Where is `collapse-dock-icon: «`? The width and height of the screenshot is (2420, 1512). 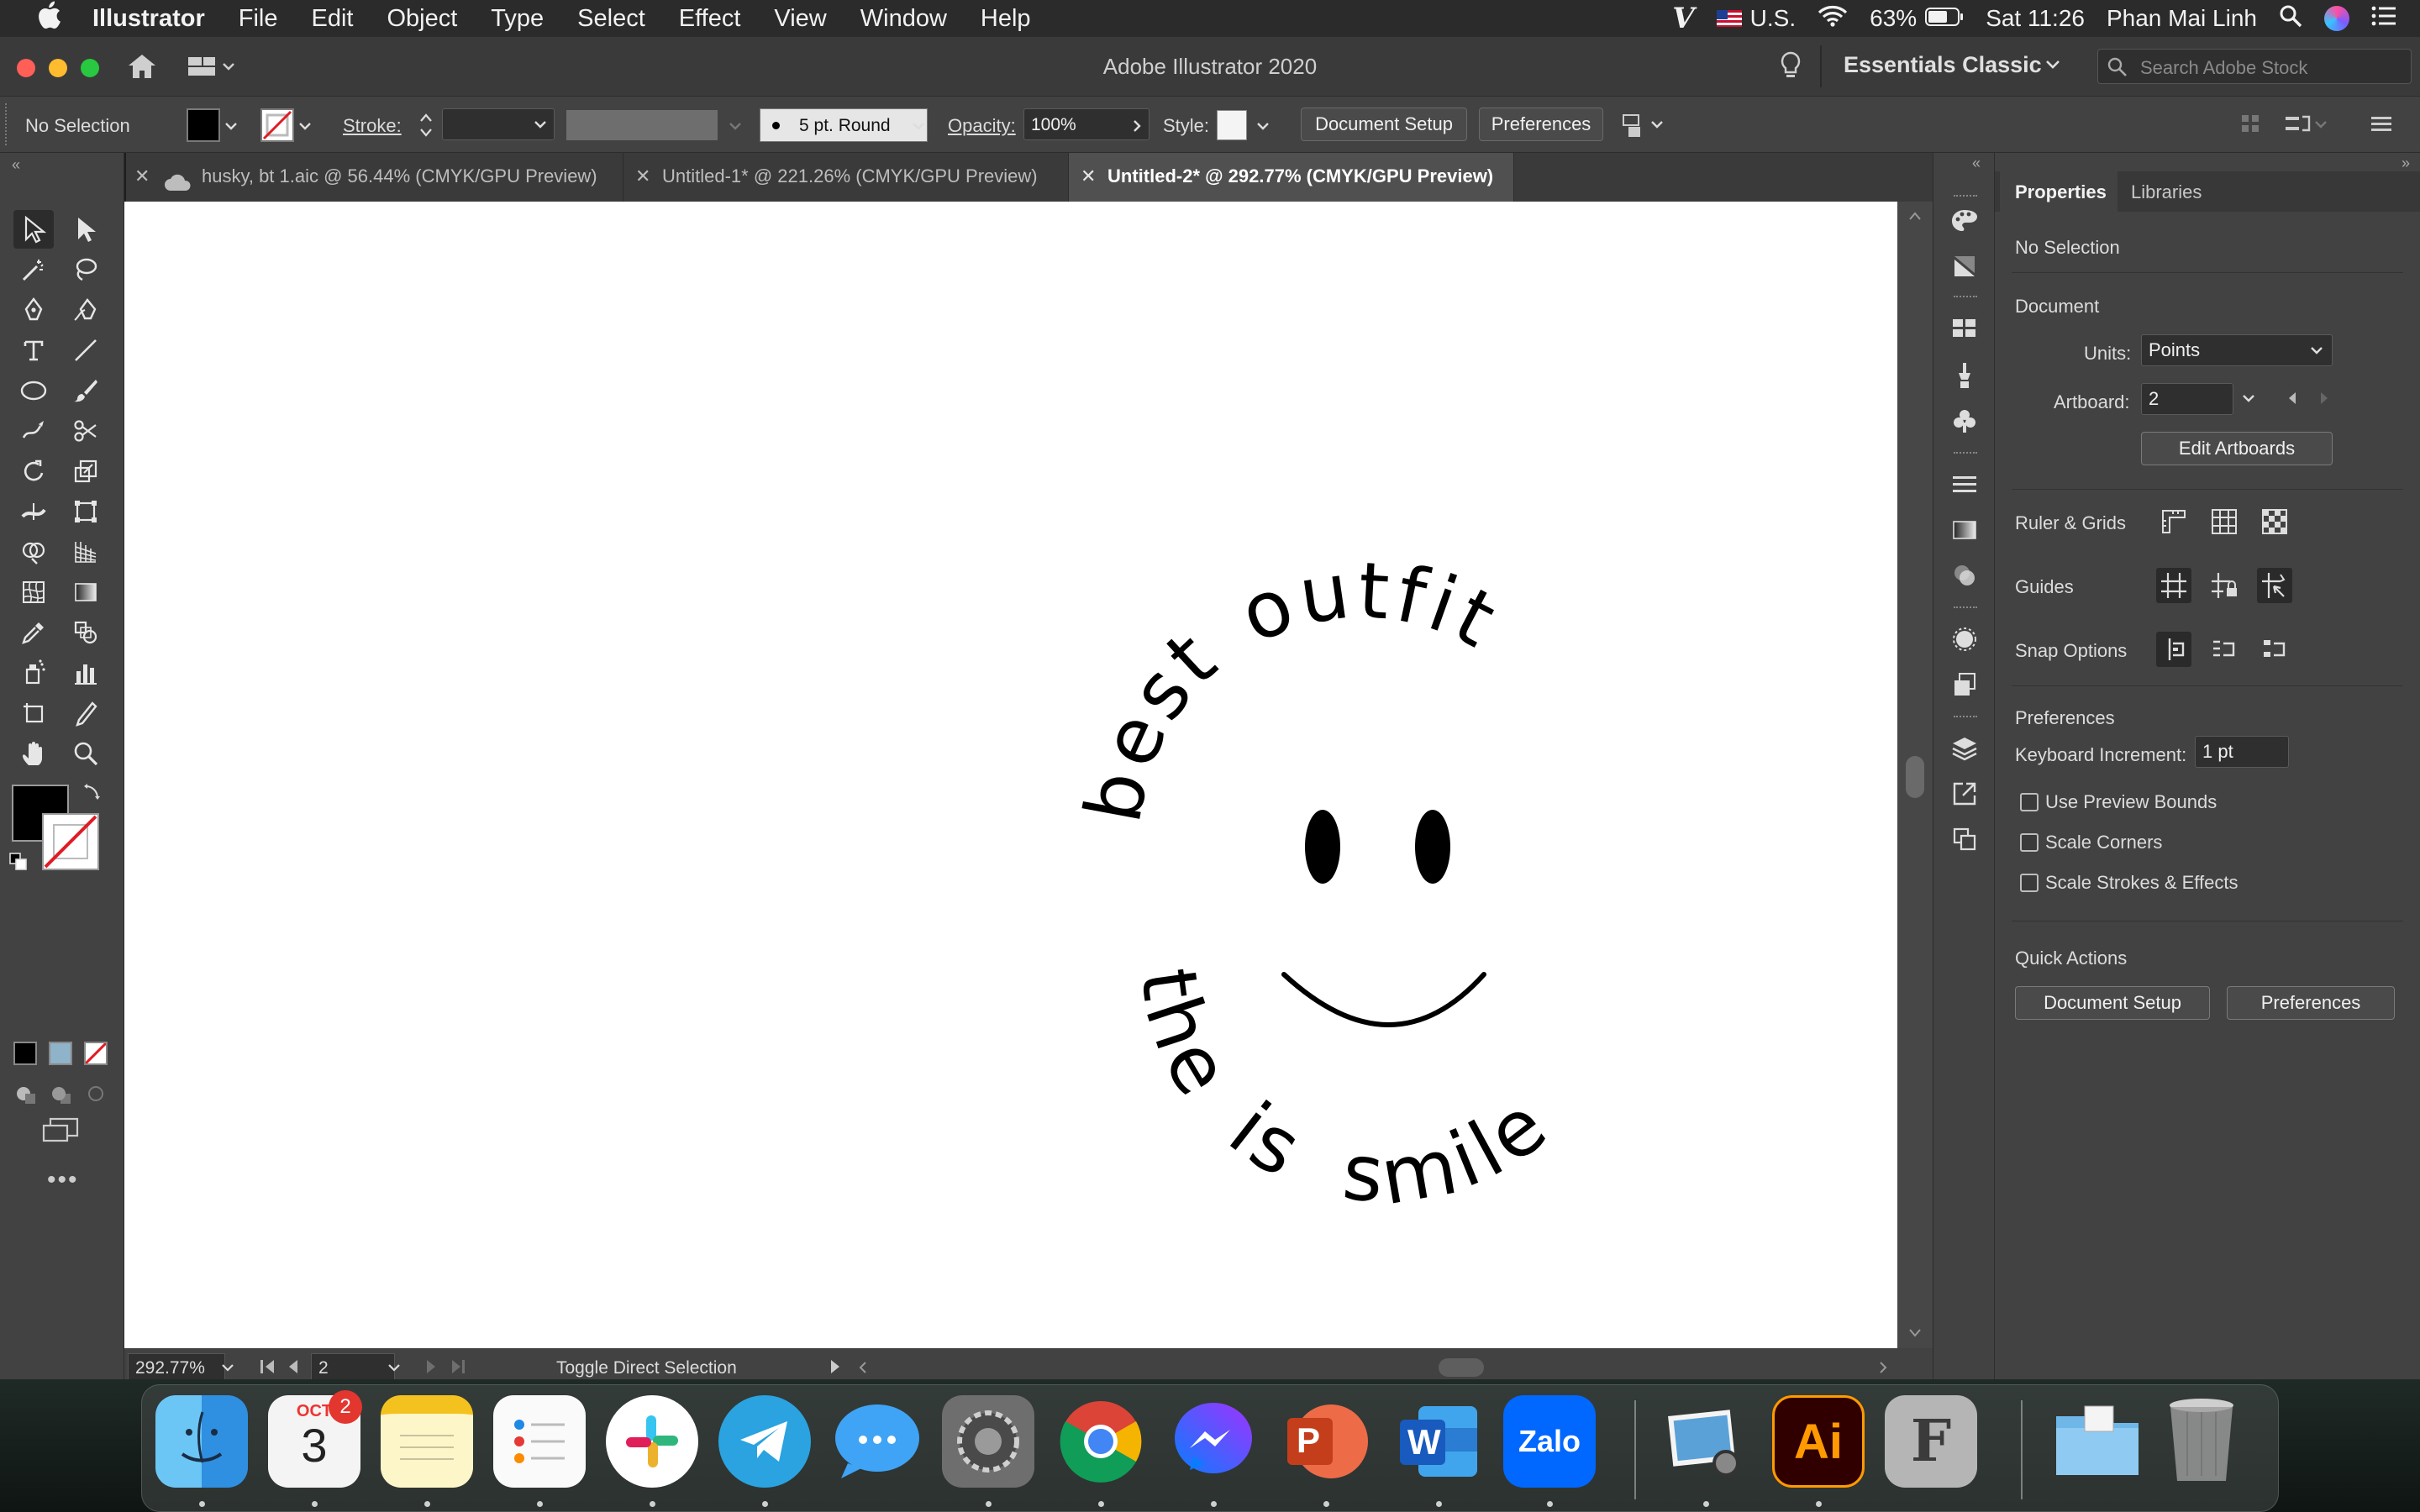 collapse-dock-icon: « is located at coordinates (1977, 163).